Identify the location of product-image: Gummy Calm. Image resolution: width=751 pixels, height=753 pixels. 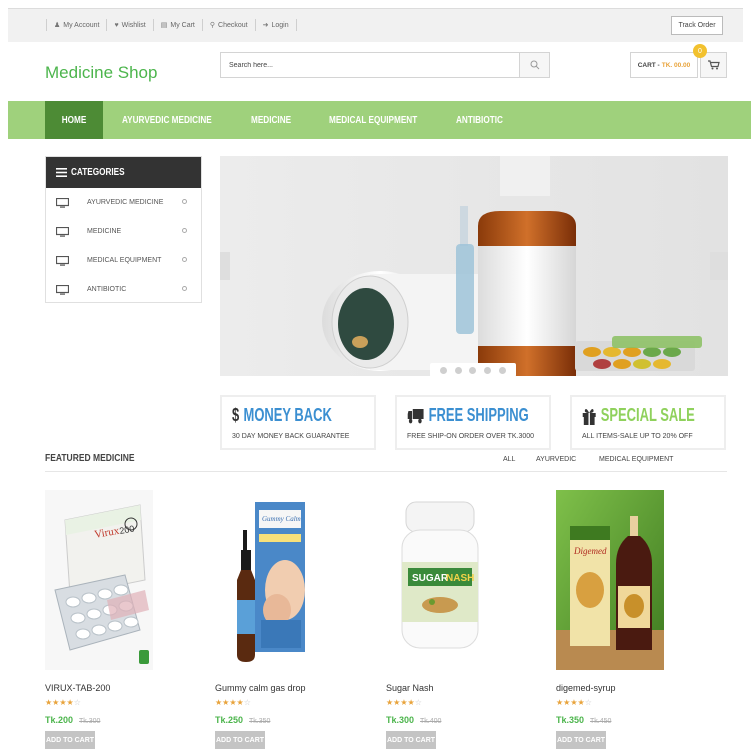
(269, 580).